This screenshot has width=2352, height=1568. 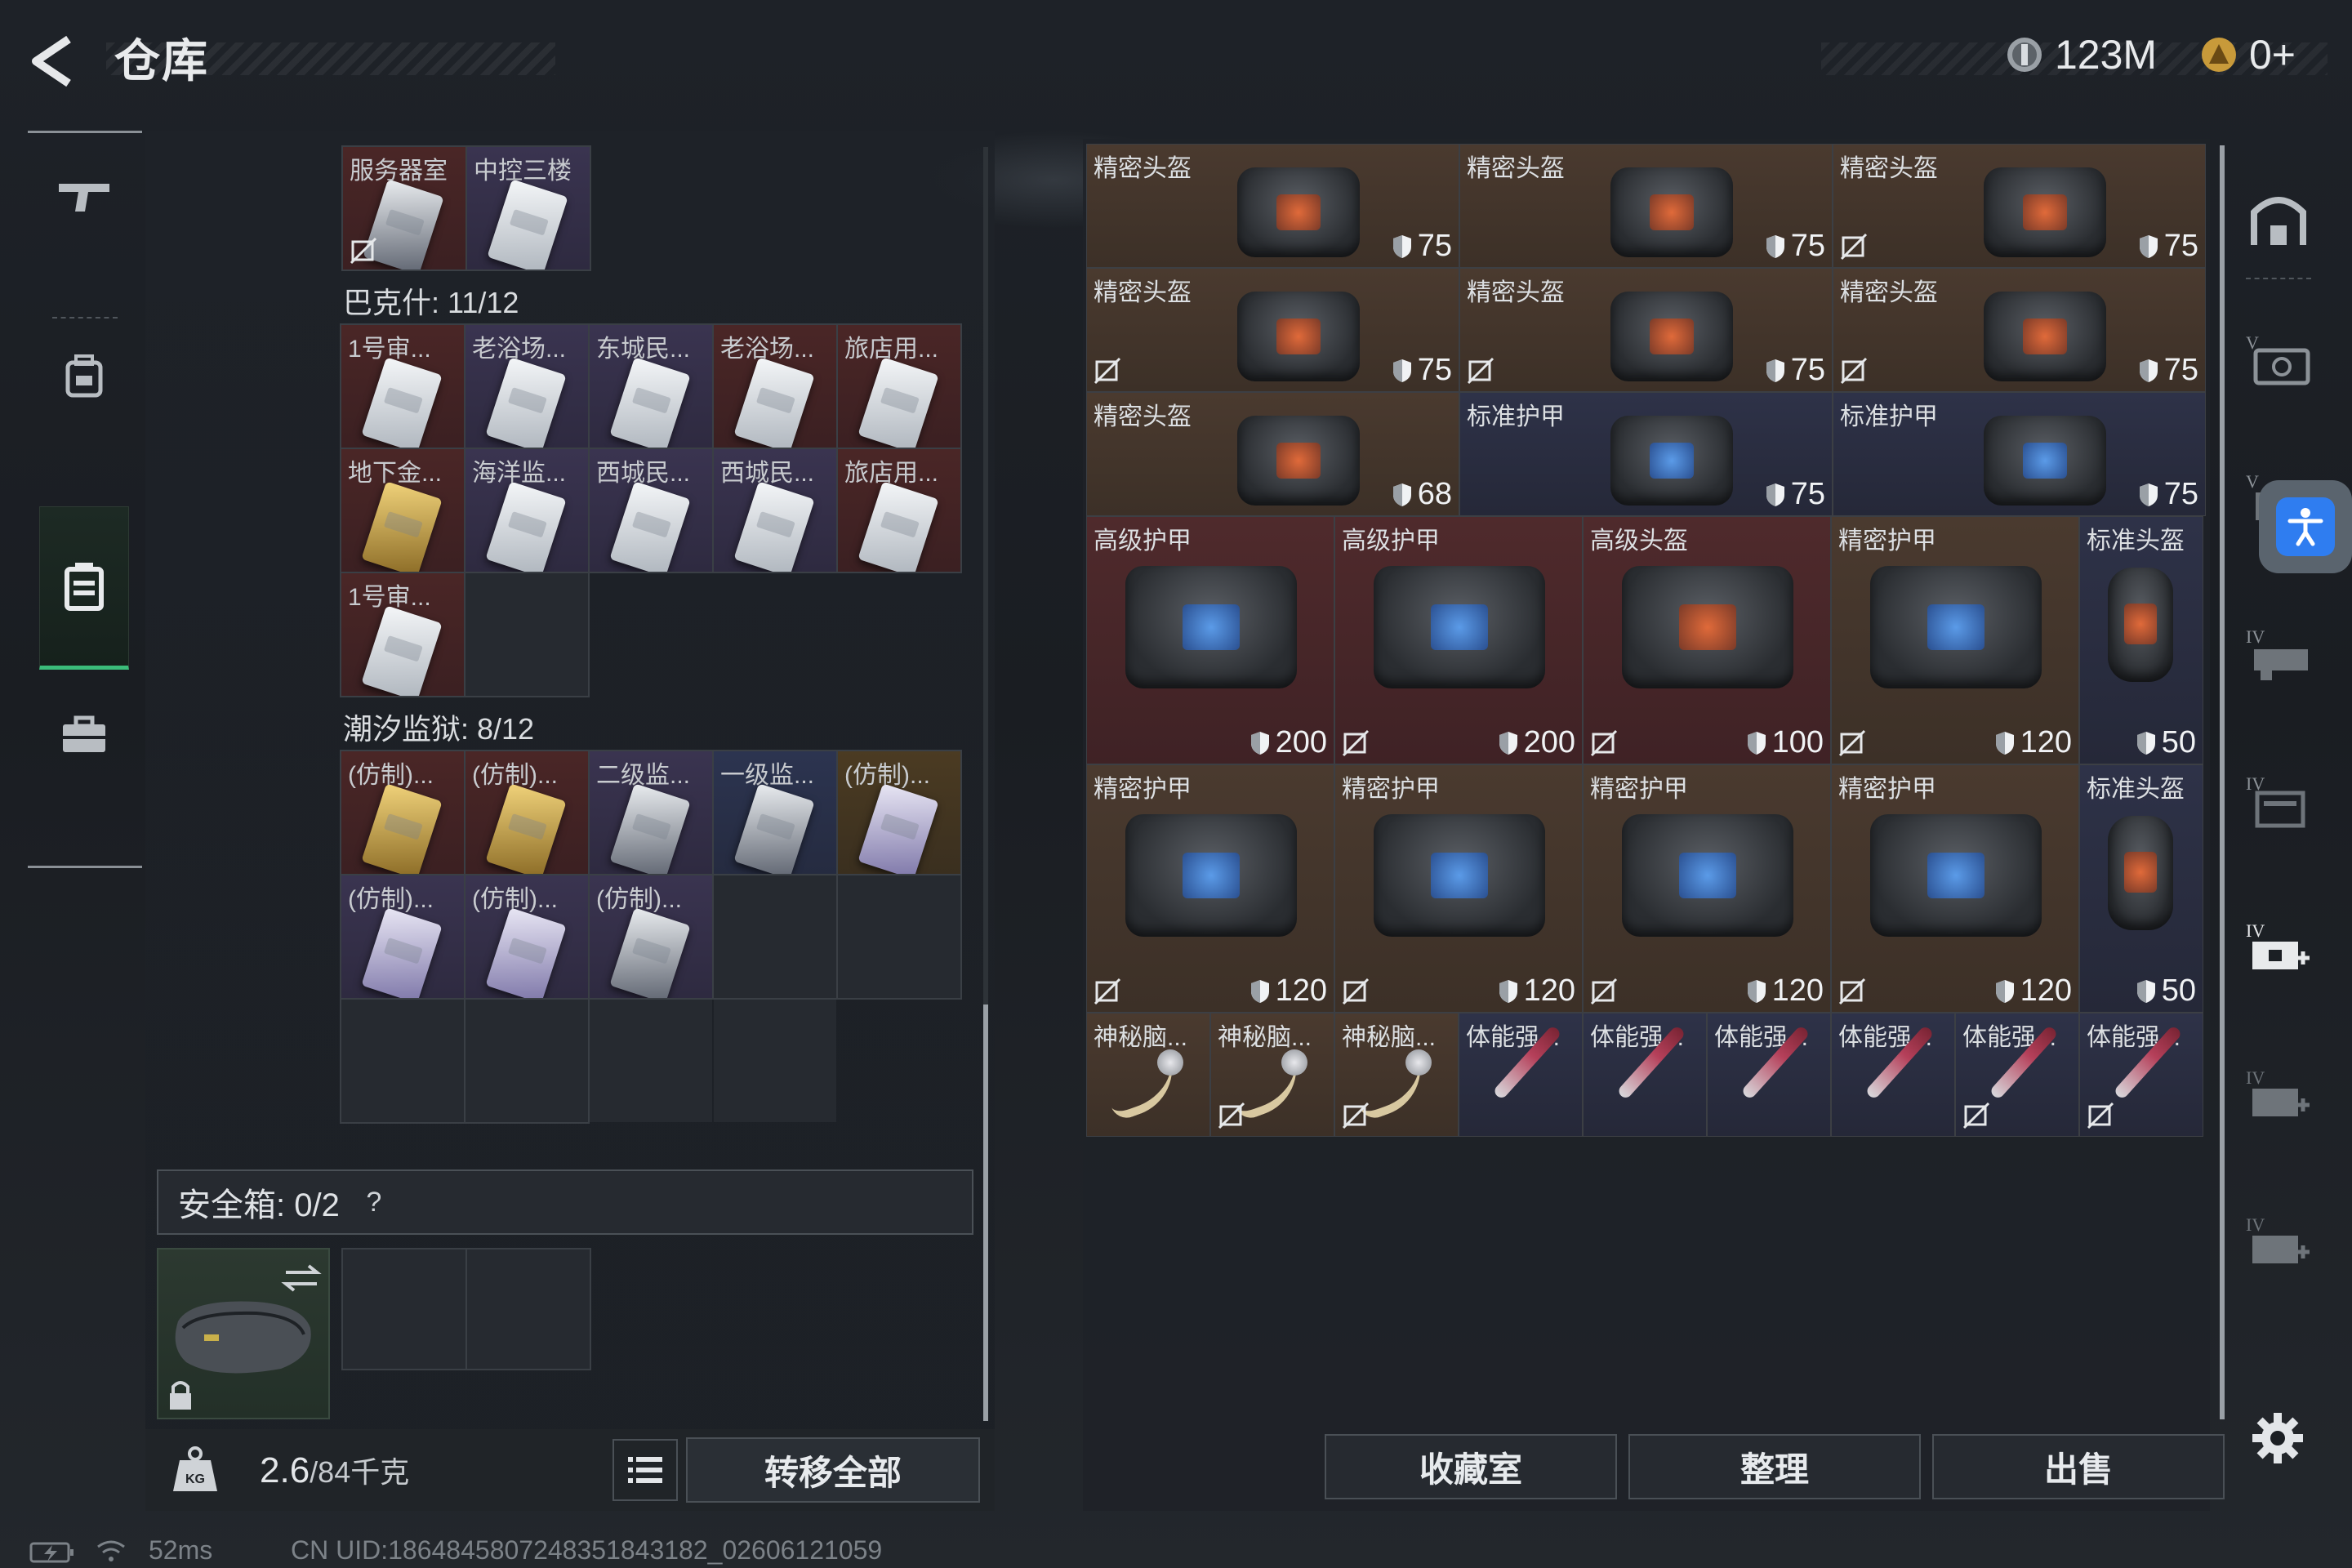 I want to click on add-stash-page-tab: IV, so click(x=2278, y=947).